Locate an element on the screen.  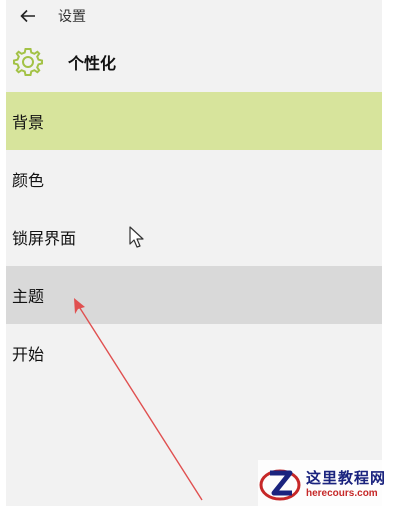
watermark-title: 这里教程网 is located at coordinates (346, 478).